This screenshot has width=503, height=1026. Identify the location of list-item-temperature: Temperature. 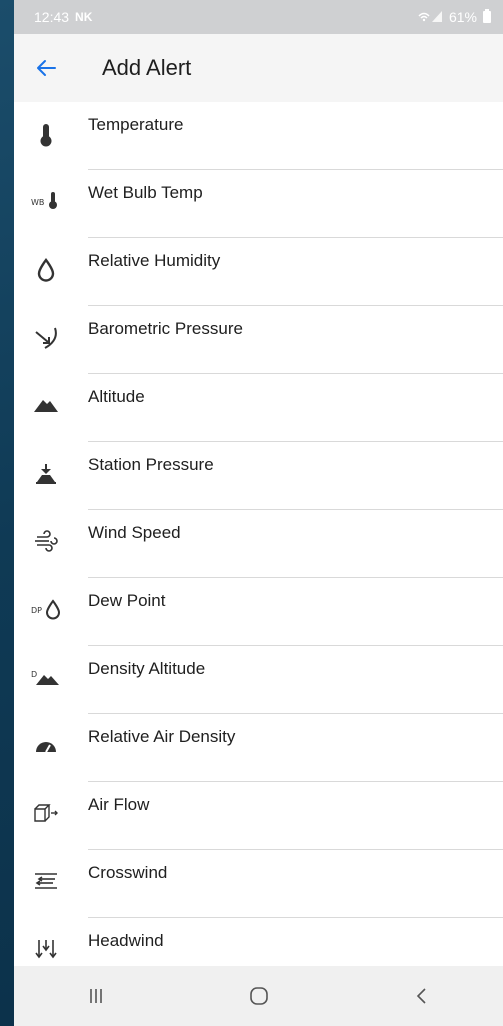
(258, 136).